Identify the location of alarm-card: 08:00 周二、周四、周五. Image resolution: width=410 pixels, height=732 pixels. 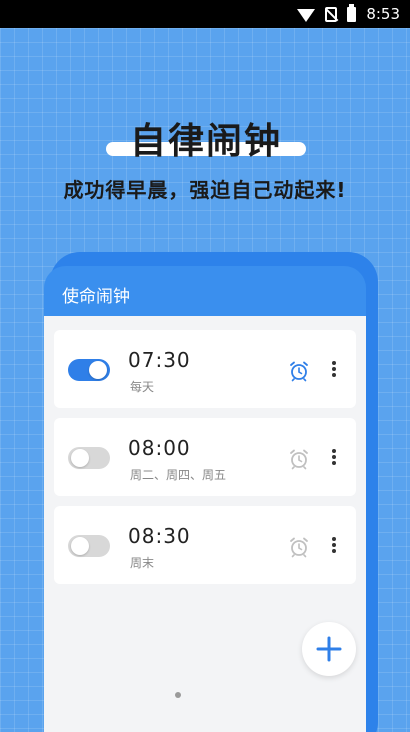
(205, 457).